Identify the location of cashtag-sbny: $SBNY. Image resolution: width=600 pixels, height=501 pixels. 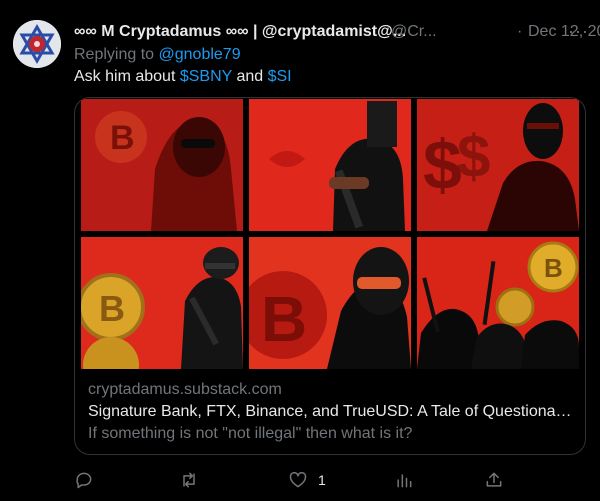
(206, 76).